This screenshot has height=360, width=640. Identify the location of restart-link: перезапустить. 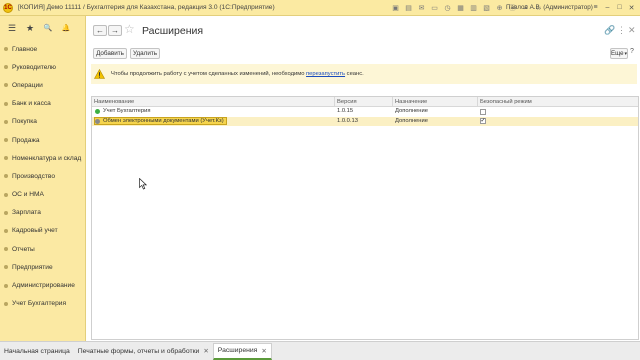
(325, 74).